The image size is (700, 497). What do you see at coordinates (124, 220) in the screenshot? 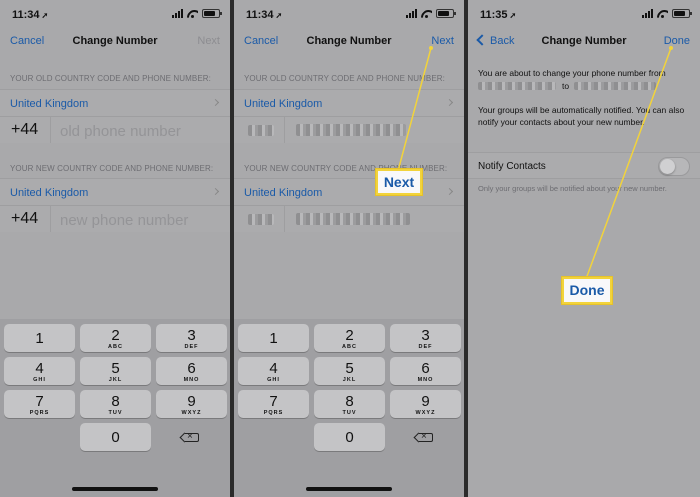
I see `new-phone-input: new phone number` at bounding box center [124, 220].